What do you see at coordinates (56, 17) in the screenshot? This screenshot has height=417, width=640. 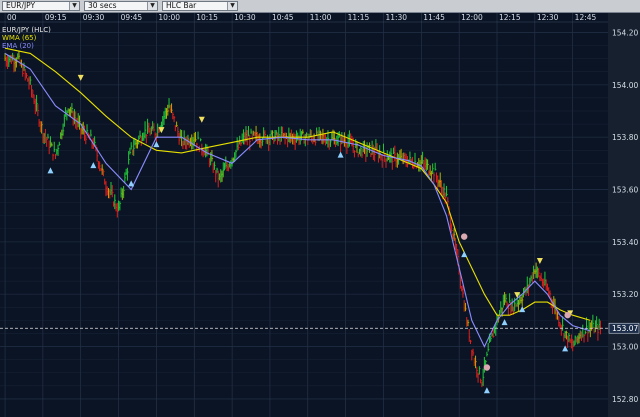 I see `x-tick-label: 09:15` at bounding box center [56, 17].